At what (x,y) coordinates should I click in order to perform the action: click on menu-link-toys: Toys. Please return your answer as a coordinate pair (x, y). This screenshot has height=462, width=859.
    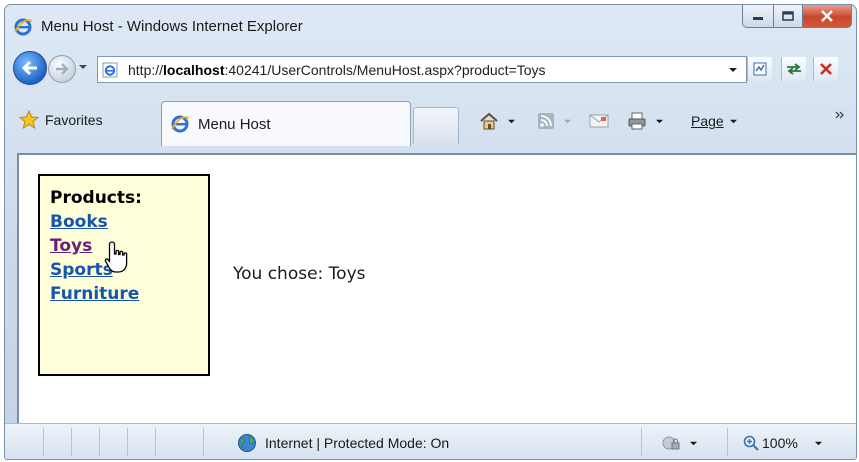
    Looking at the image, I should click on (71, 246).